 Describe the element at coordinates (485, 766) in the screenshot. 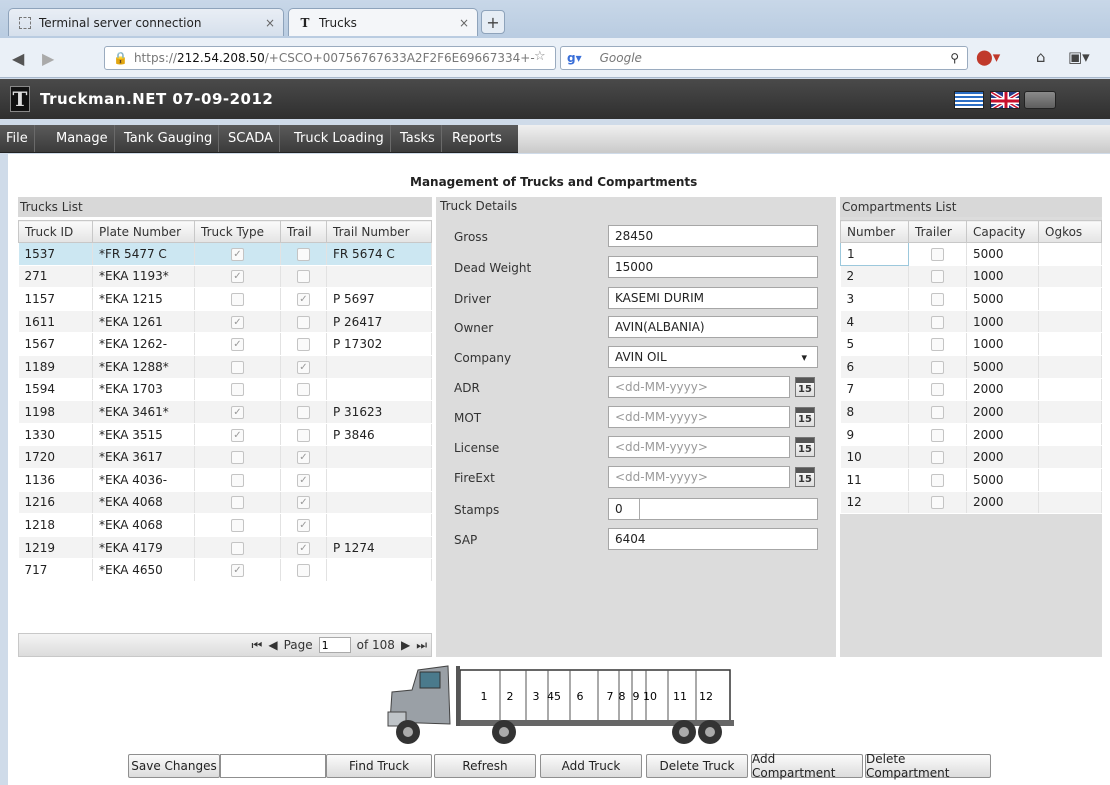

I see `refresh-button: Refresh` at that location.